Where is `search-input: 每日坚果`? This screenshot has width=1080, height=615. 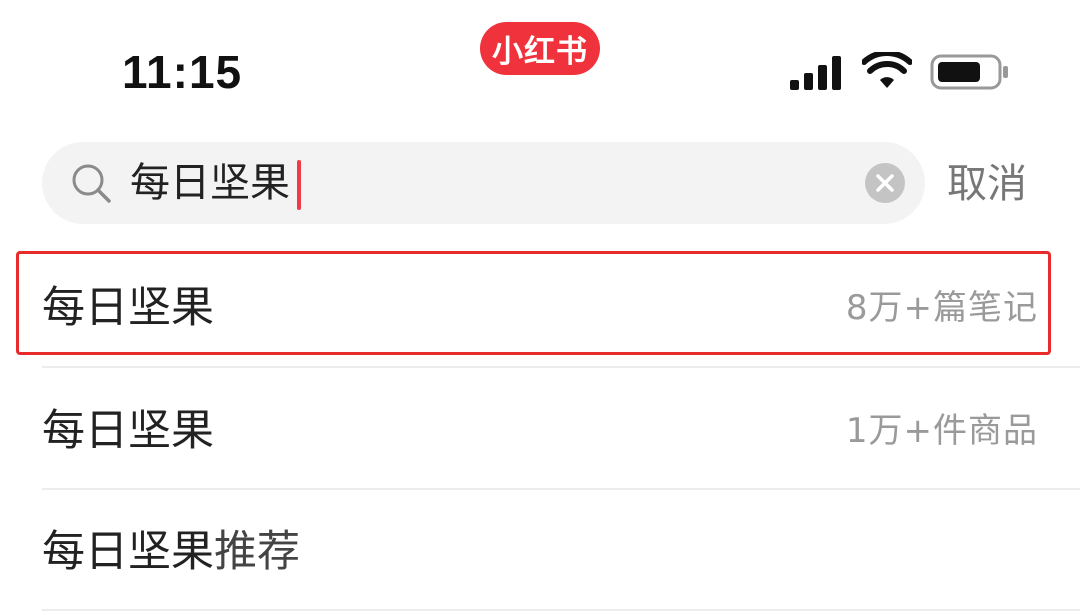
search-input: 每日坚果 is located at coordinates (210, 183).